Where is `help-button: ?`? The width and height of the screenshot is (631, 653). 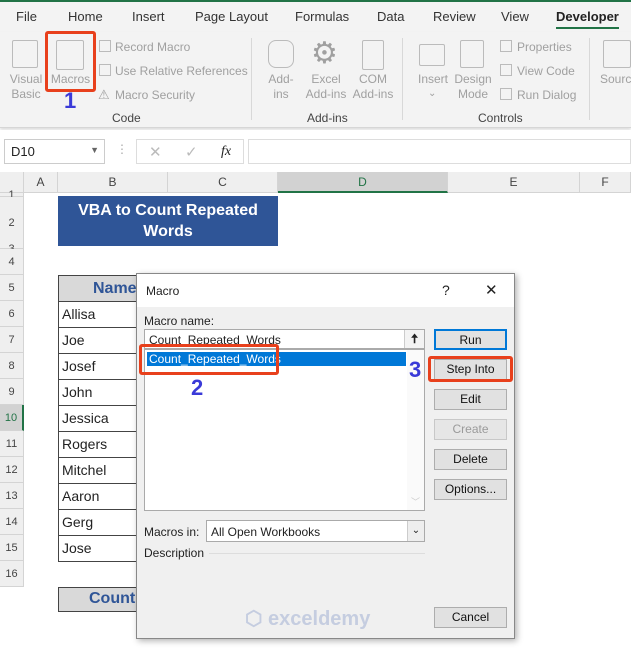 help-button: ? is located at coordinates (446, 290).